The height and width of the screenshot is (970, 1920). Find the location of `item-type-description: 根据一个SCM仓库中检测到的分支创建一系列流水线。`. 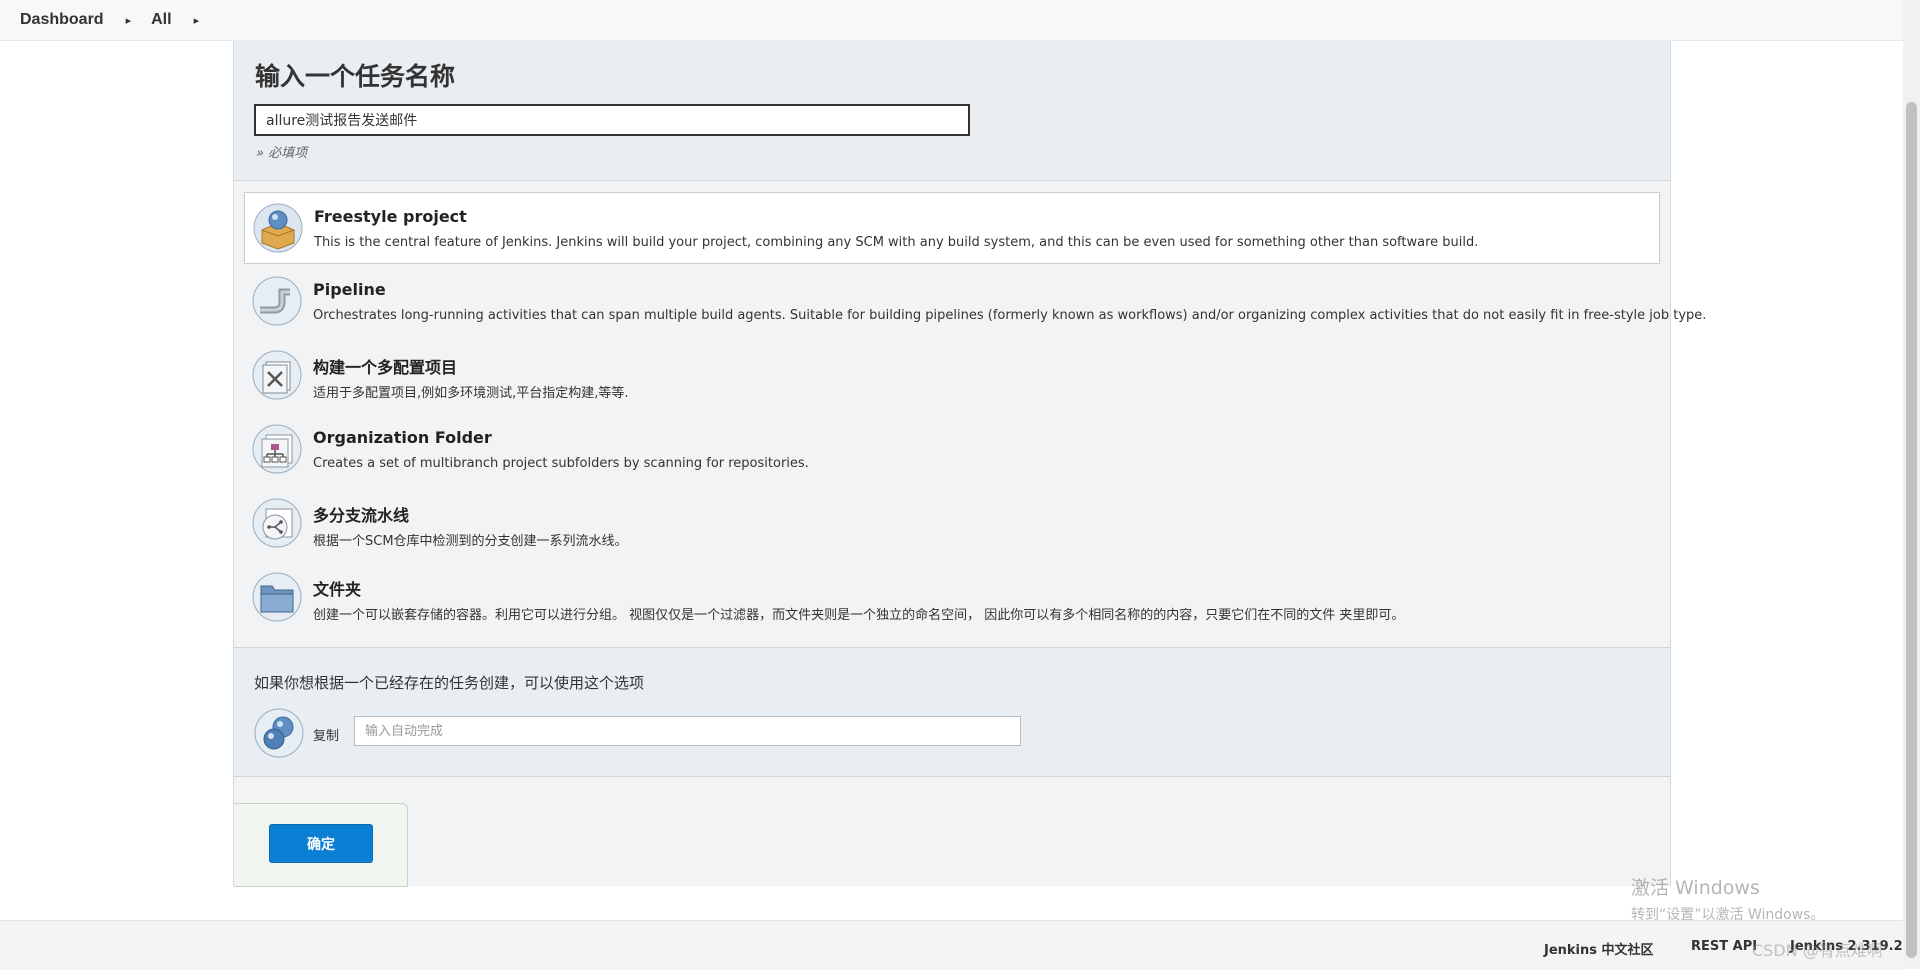

item-type-description: 根据一个SCM仓库中检测到的分支创建一系列流水线。 is located at coordinates (470, 541).